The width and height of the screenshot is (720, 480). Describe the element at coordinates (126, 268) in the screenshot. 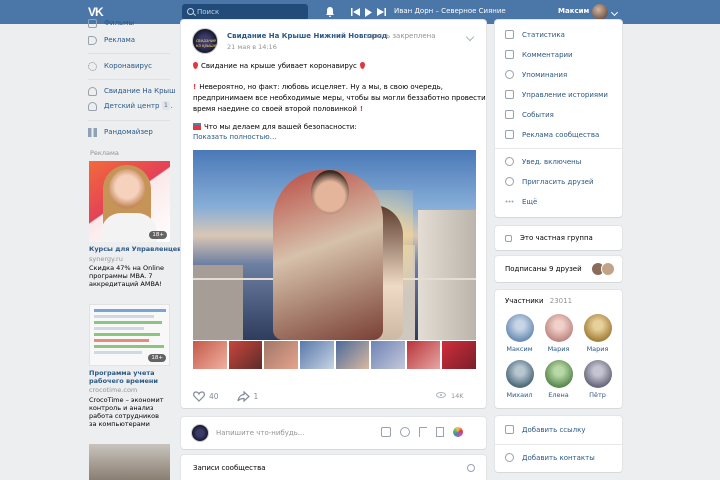

I see `ad-text-line: Скидка 47% на Online` at that location.